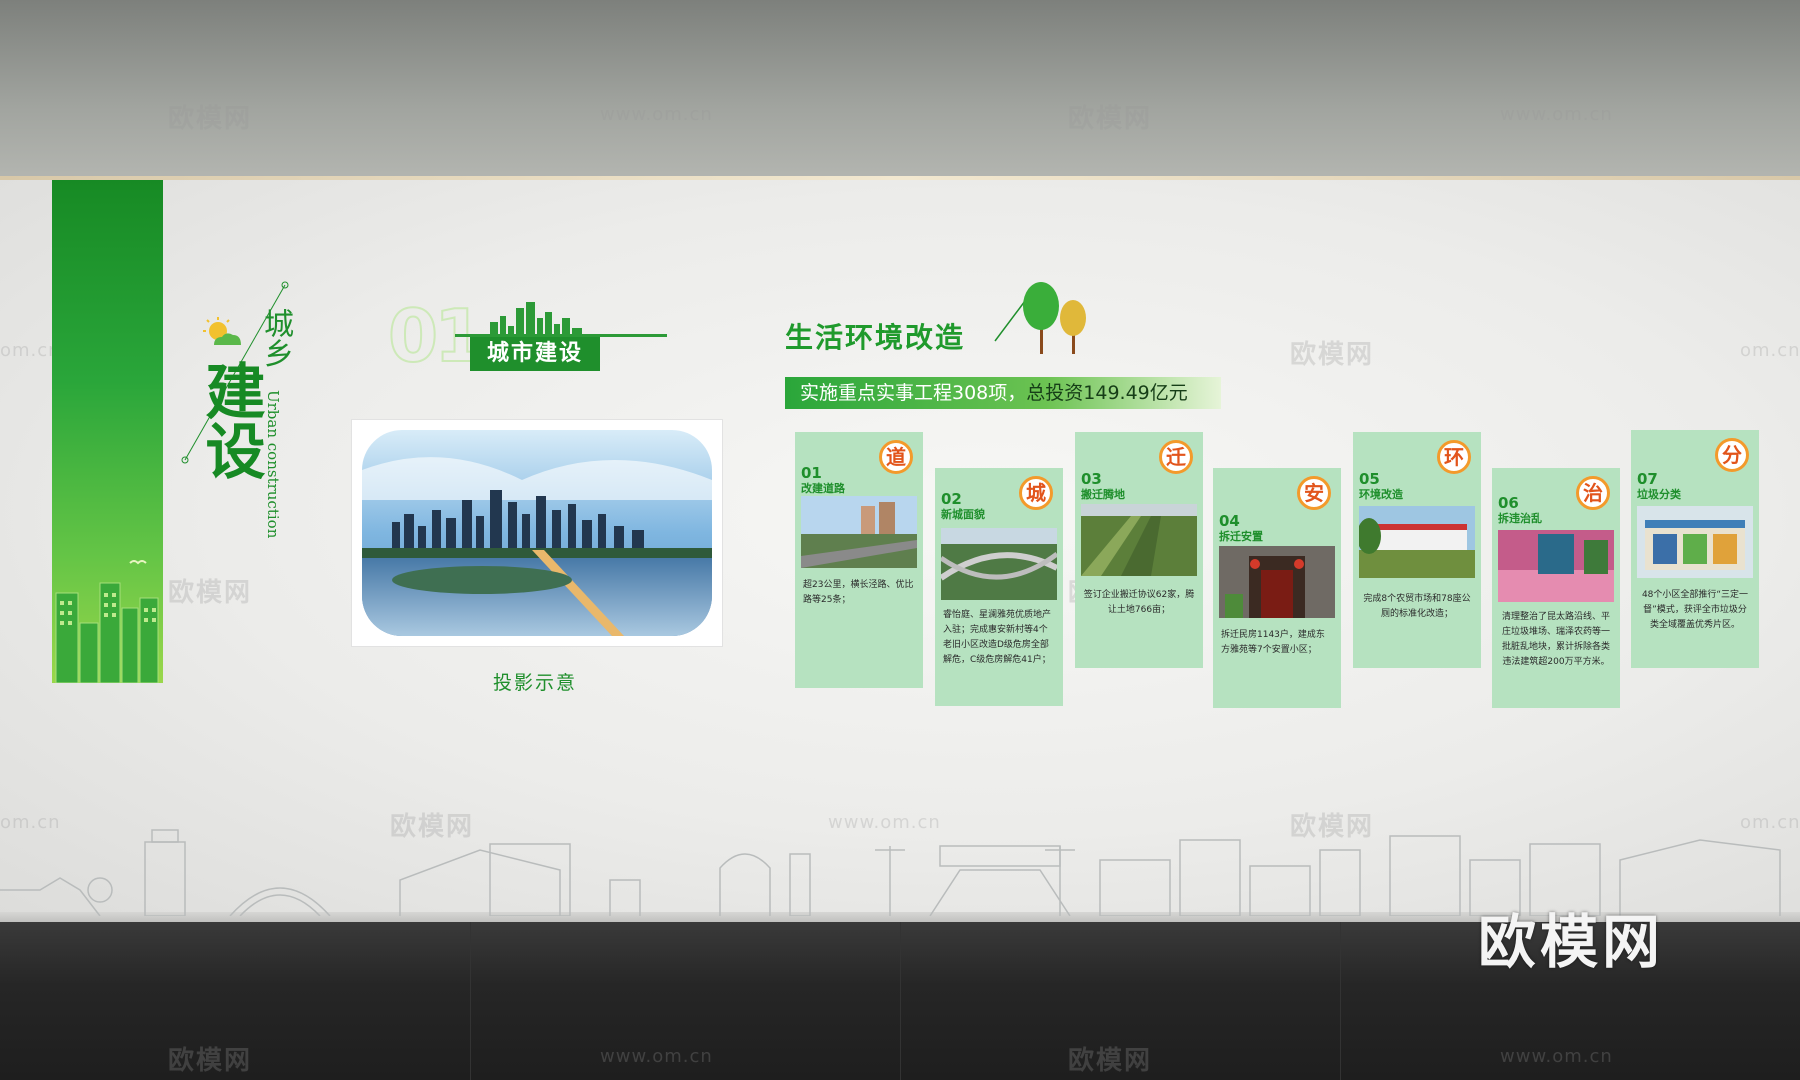  What do you see at coordinates (1695, 610) in the screenshot?
I see `card-description: 48个小区全部推行“三定一督”模式，获评全市垃圾分类全域覆盖优秀片区。` at bounding box center [1695, 610].